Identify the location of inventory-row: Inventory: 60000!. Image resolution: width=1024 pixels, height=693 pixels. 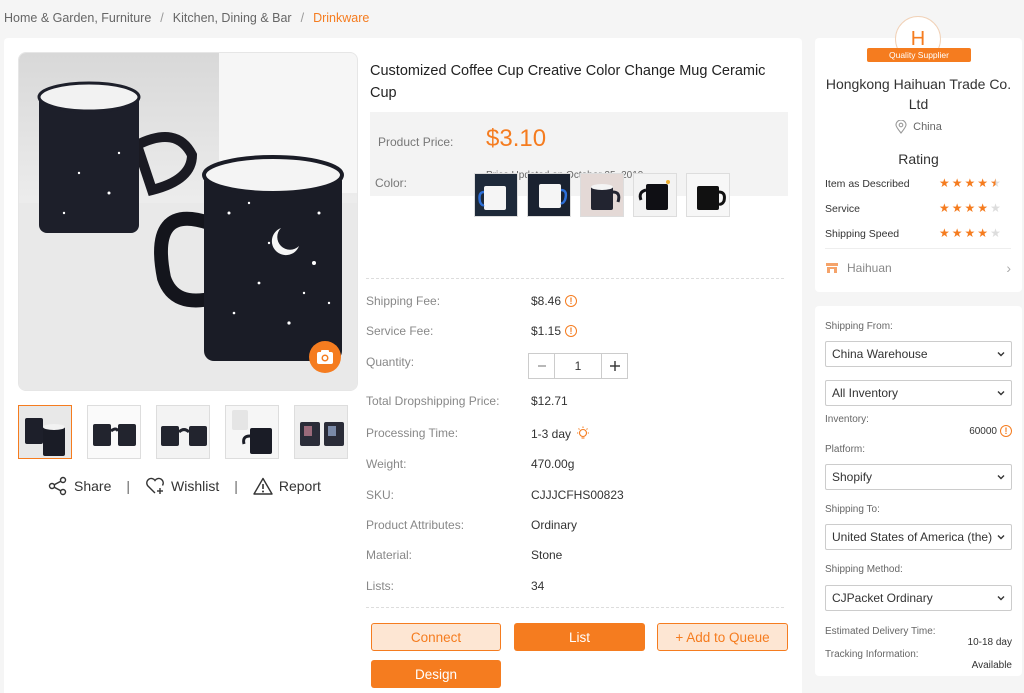
(918, 425).